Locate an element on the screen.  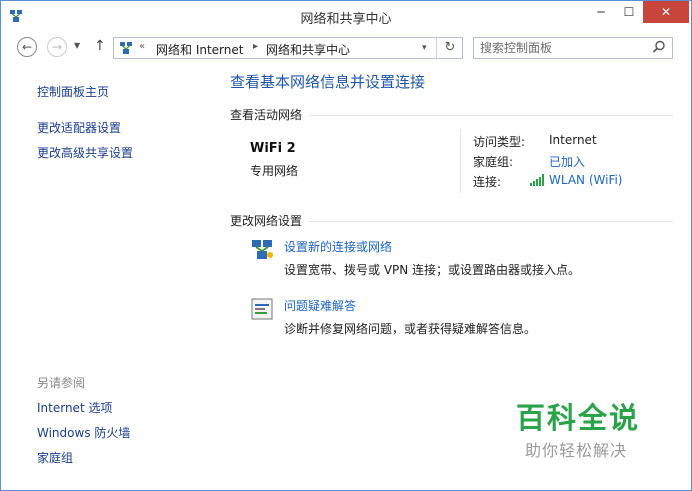
troubleshoot-link: 问题疑难解答 is located at coordinates (320, 305).